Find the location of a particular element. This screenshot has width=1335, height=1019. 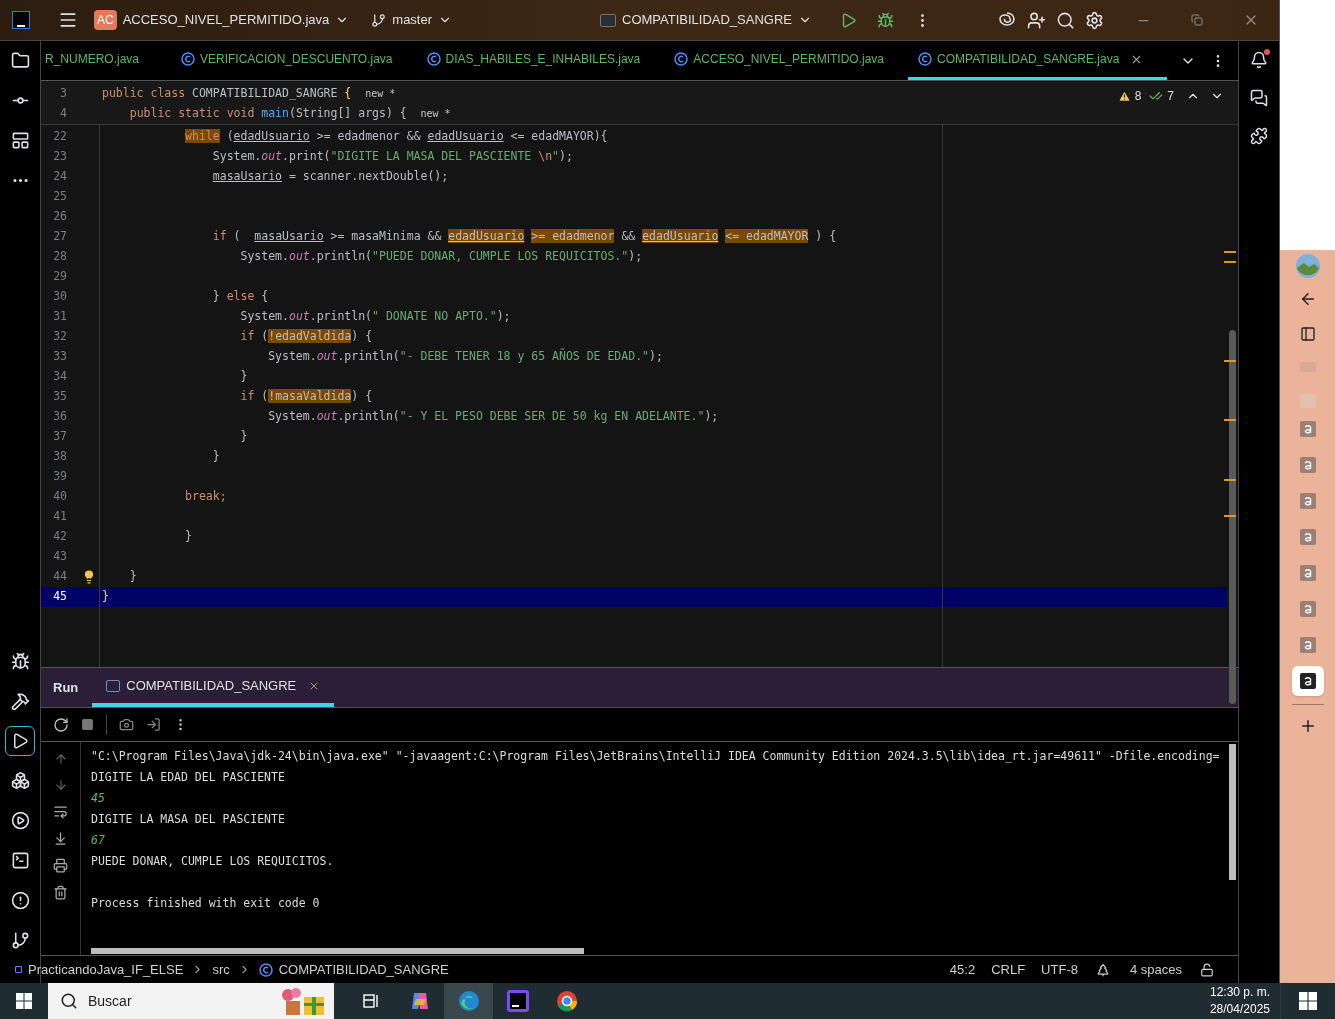

line-number: 38 is located at coordinates (59, 457).